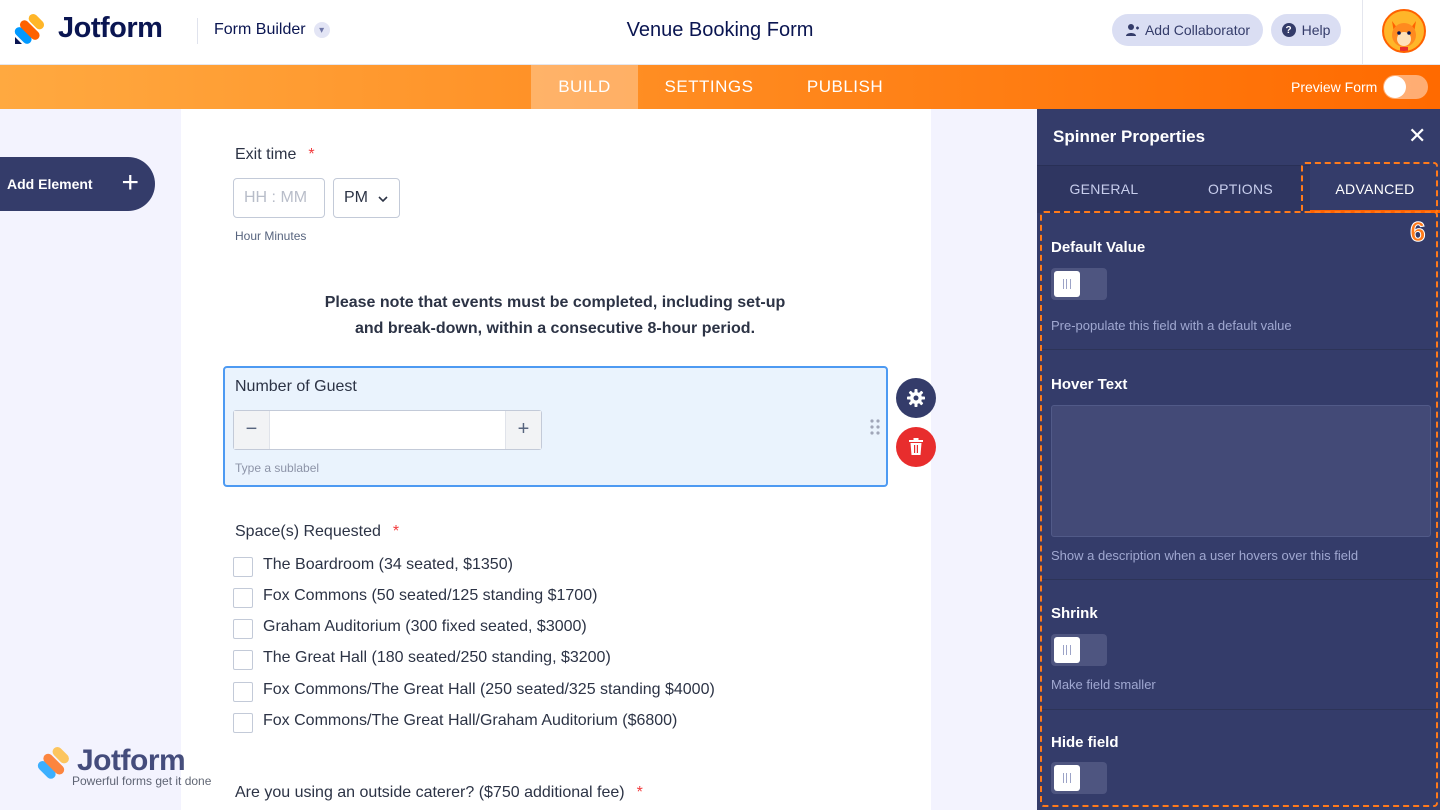 The width and height of the screenshot is (1440, 810). I want to click on sublabel-input: Type a sublabel, so click(277, 468).